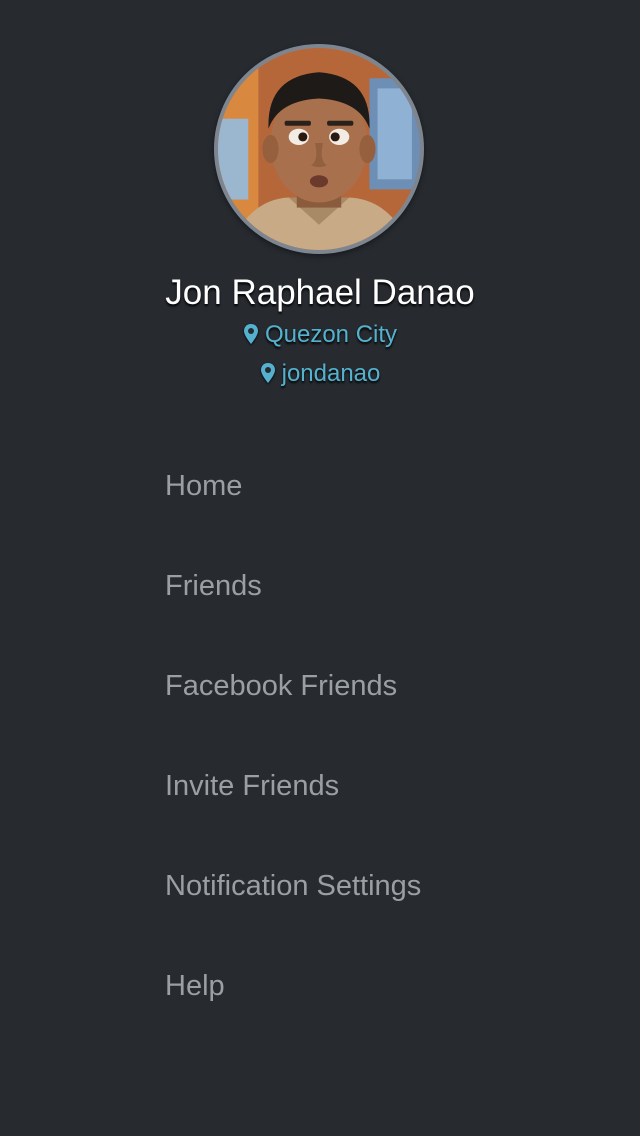  Describe the element at coordinates (320, 686) in the screenshot. I see `menu-item-facebook-friends: Facebook Friends` at that location.